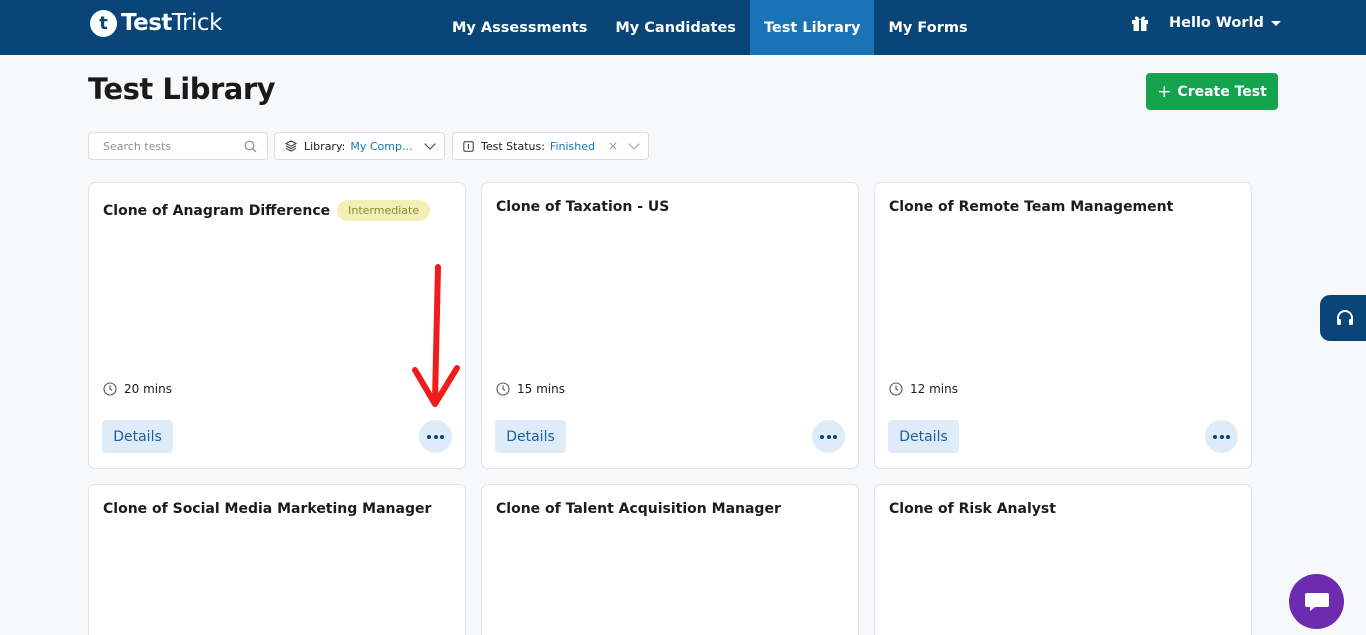 This screenshot has height=635, width=1366. Describe the element at coordinates (146, 23) in the screenshot. I see `logo-text-bold: Test` at that location.